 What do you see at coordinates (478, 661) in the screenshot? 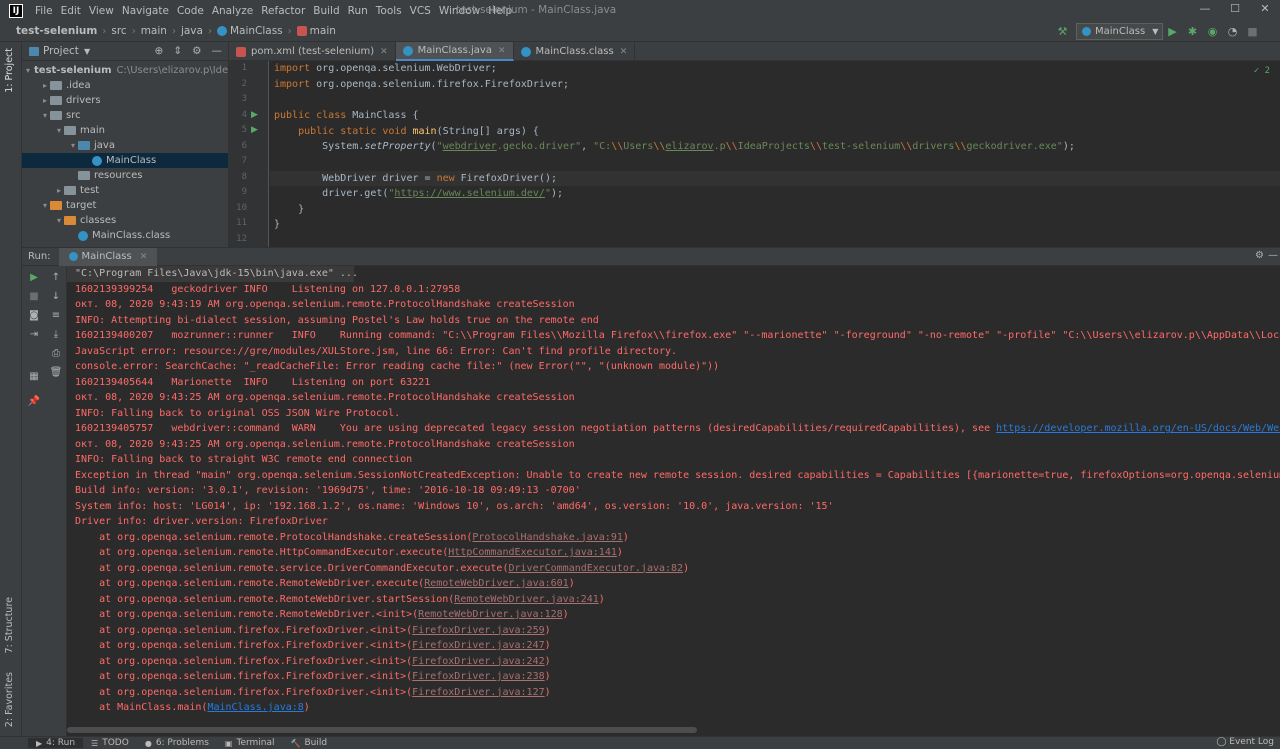
I see `stack-frame-link: FirefoxDriver.java:242` at bounding box center [478, 661].